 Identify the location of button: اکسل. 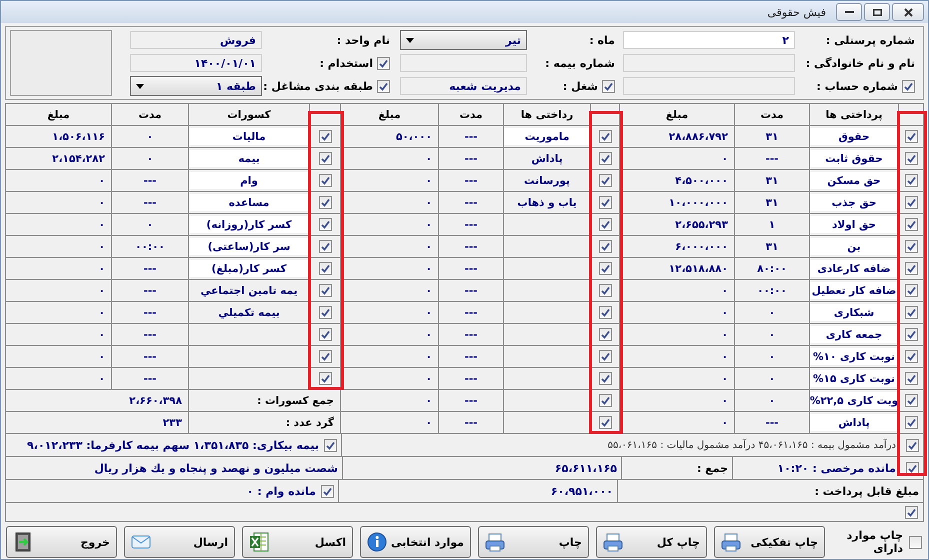
(297, 542).